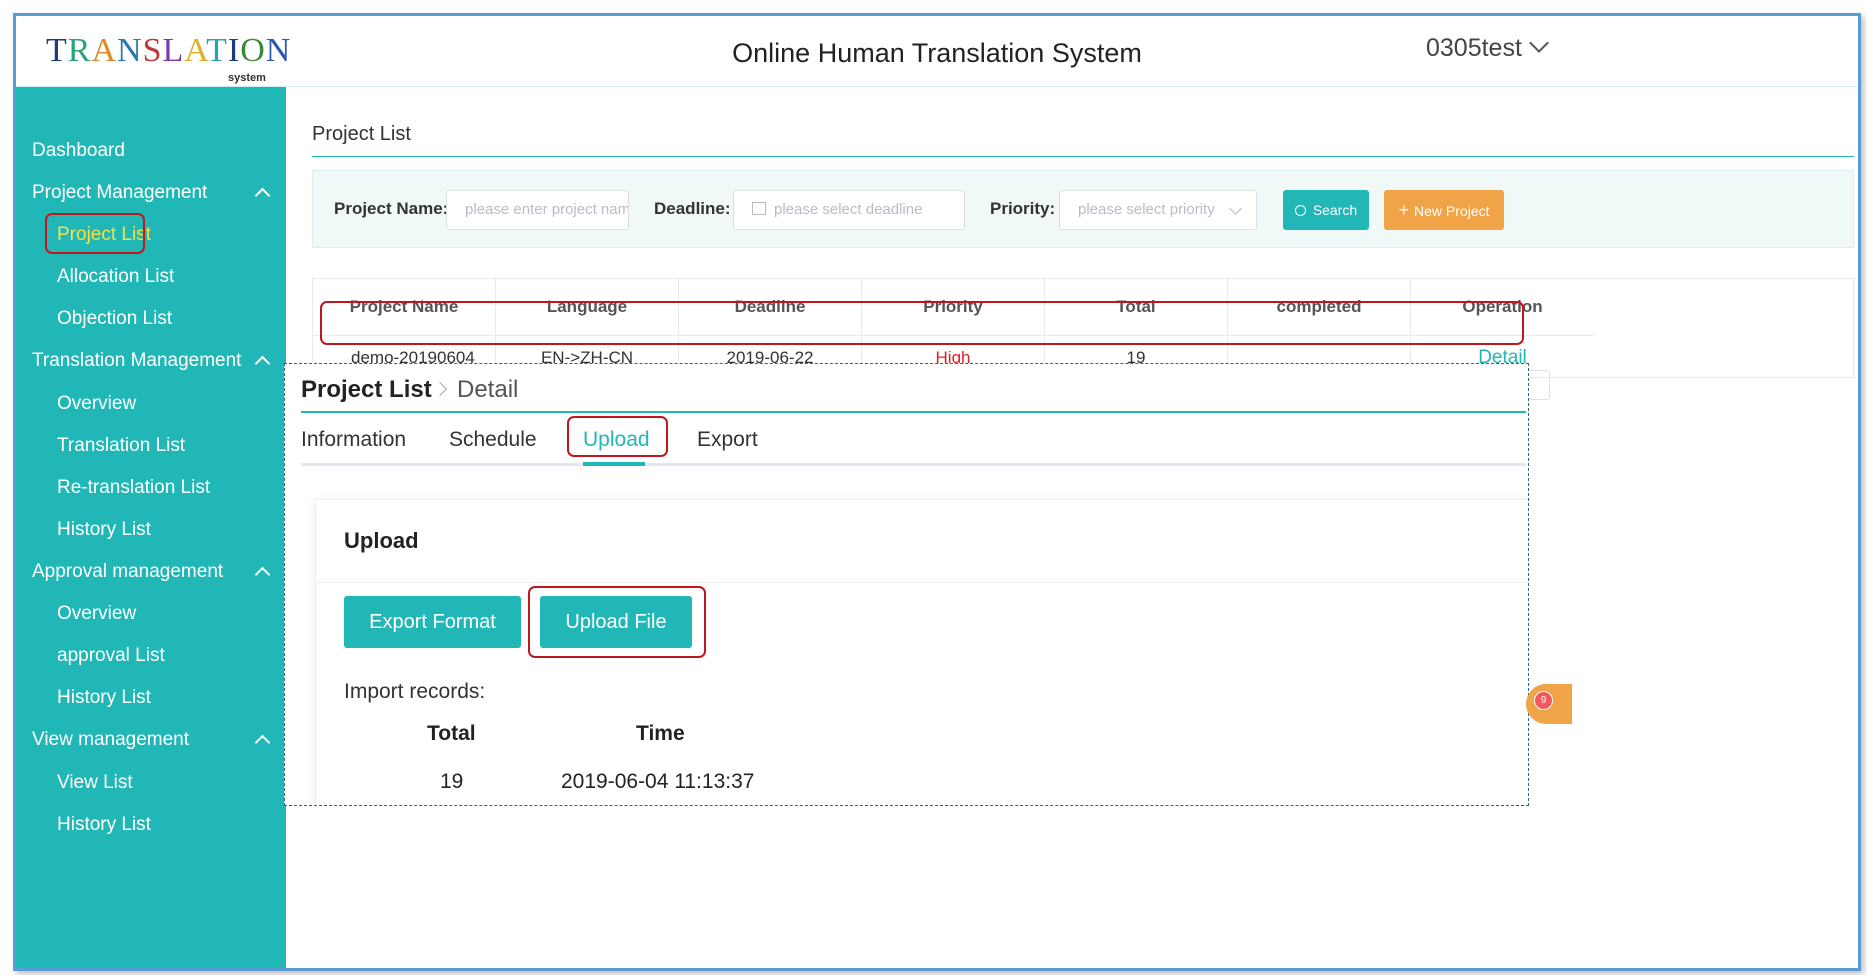  I want to click on sidebar-item-dashboard: Dashboard, so click(151, 151).